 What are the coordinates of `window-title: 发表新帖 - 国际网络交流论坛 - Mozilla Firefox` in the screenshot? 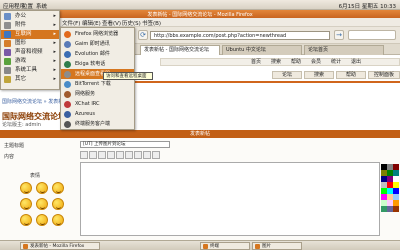 It's located at (200, 15).